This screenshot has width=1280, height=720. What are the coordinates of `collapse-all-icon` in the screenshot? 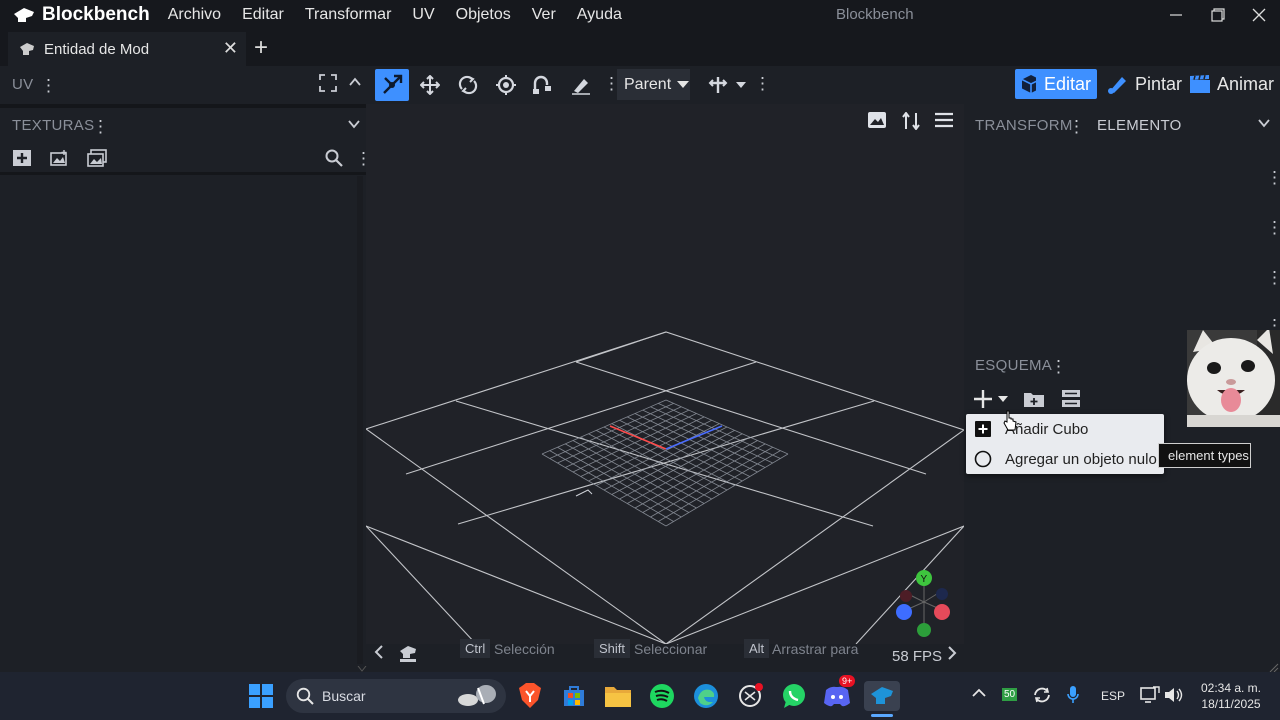 It's located at (1071, 401).